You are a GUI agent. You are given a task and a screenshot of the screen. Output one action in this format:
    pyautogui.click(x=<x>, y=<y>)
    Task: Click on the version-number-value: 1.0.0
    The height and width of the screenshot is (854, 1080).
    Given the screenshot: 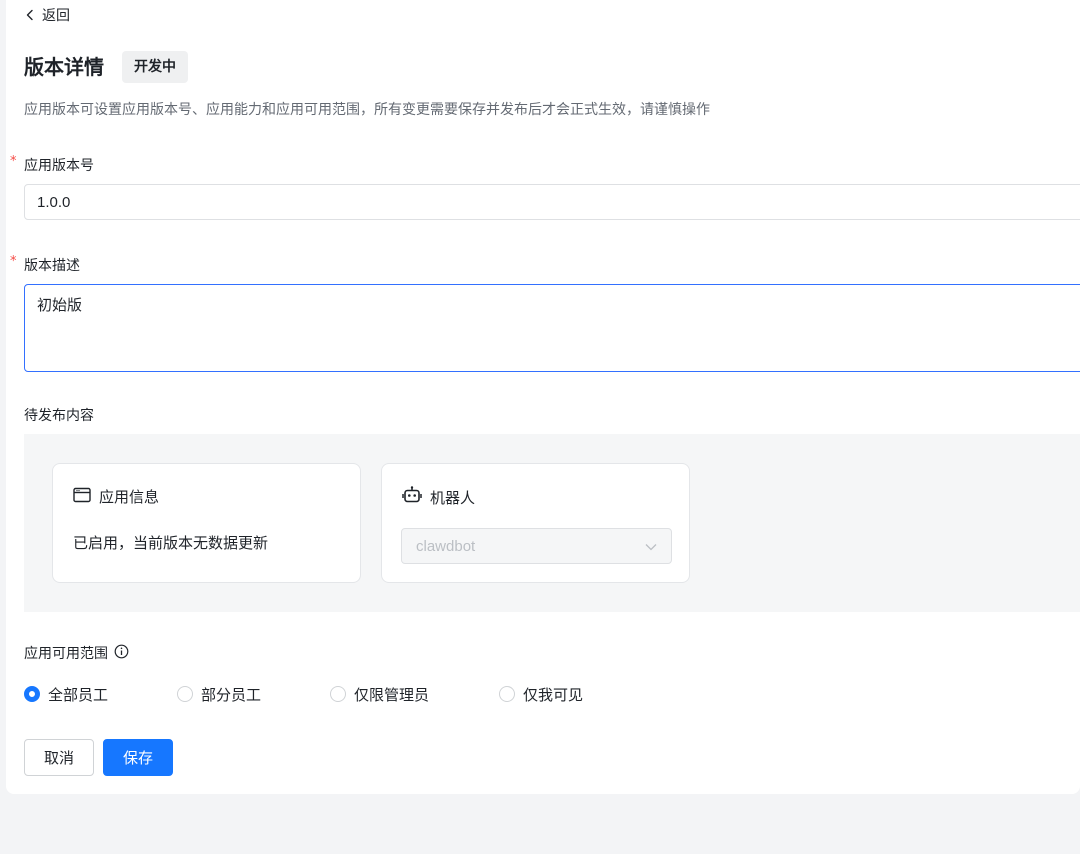 What is the action you would take?
    pyautogui.click(x=54, y=202)
    